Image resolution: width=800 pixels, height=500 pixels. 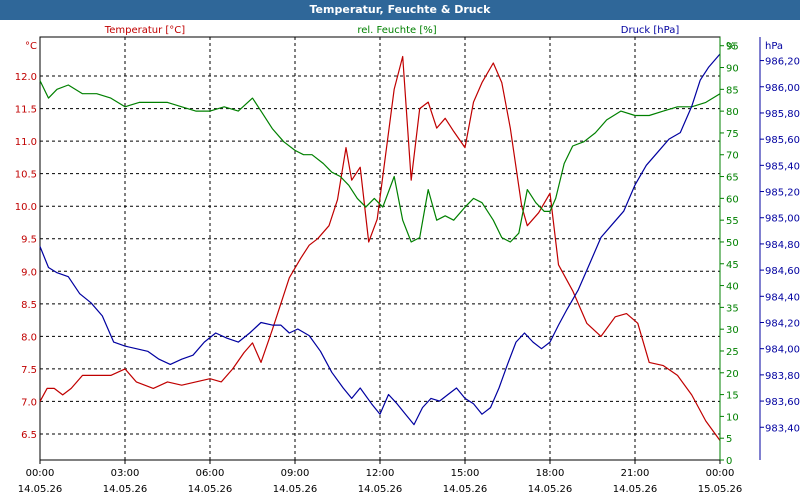 What do you see at coordinates (782, 297) in the screenshot?
I see `pressure-tick-label: 984,40` at bounding box center [782, 297].